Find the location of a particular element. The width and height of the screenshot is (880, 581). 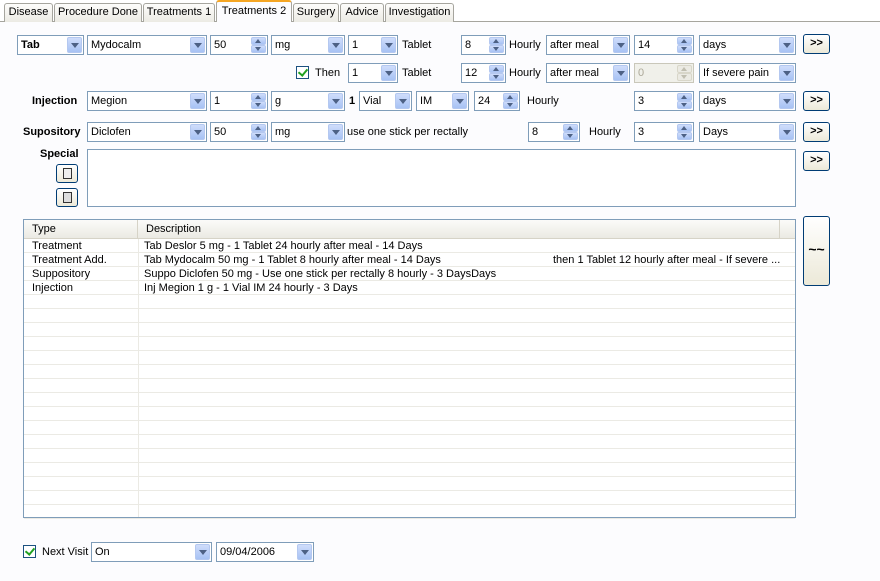

then-checkbox is located at coordinates (302, 72).